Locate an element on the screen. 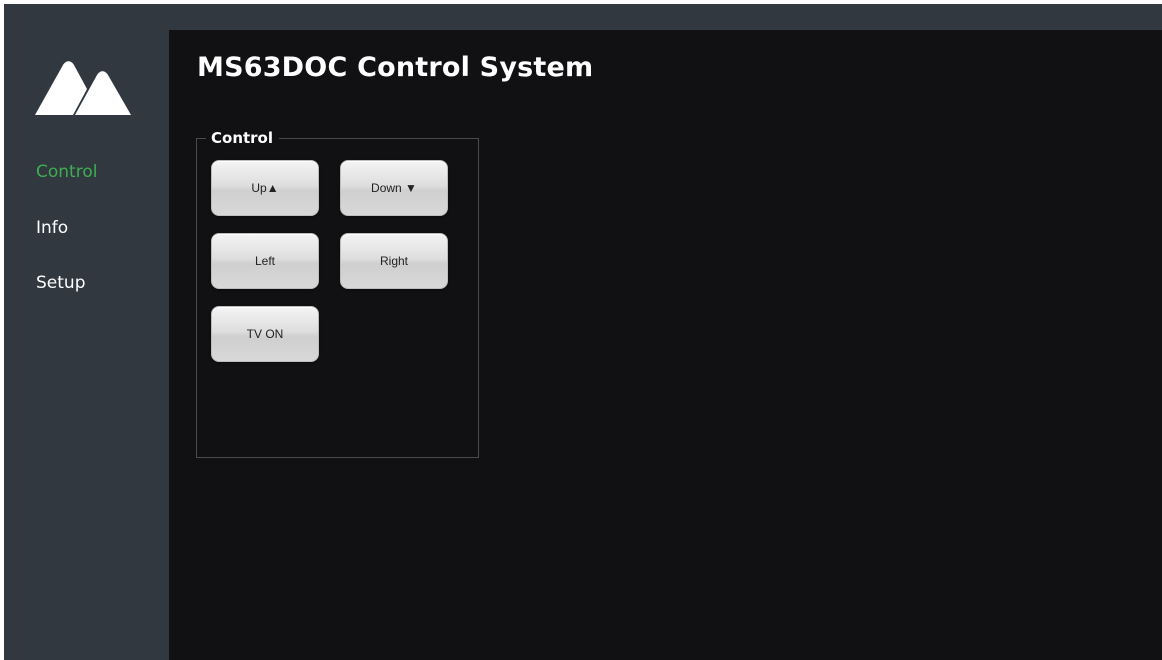 Image resolution: width=1162 pixels, height=660 pixels. control-fieldset: Control Up▲ Down ▼ Left Right TV ON is located at coordinates (337, 293).